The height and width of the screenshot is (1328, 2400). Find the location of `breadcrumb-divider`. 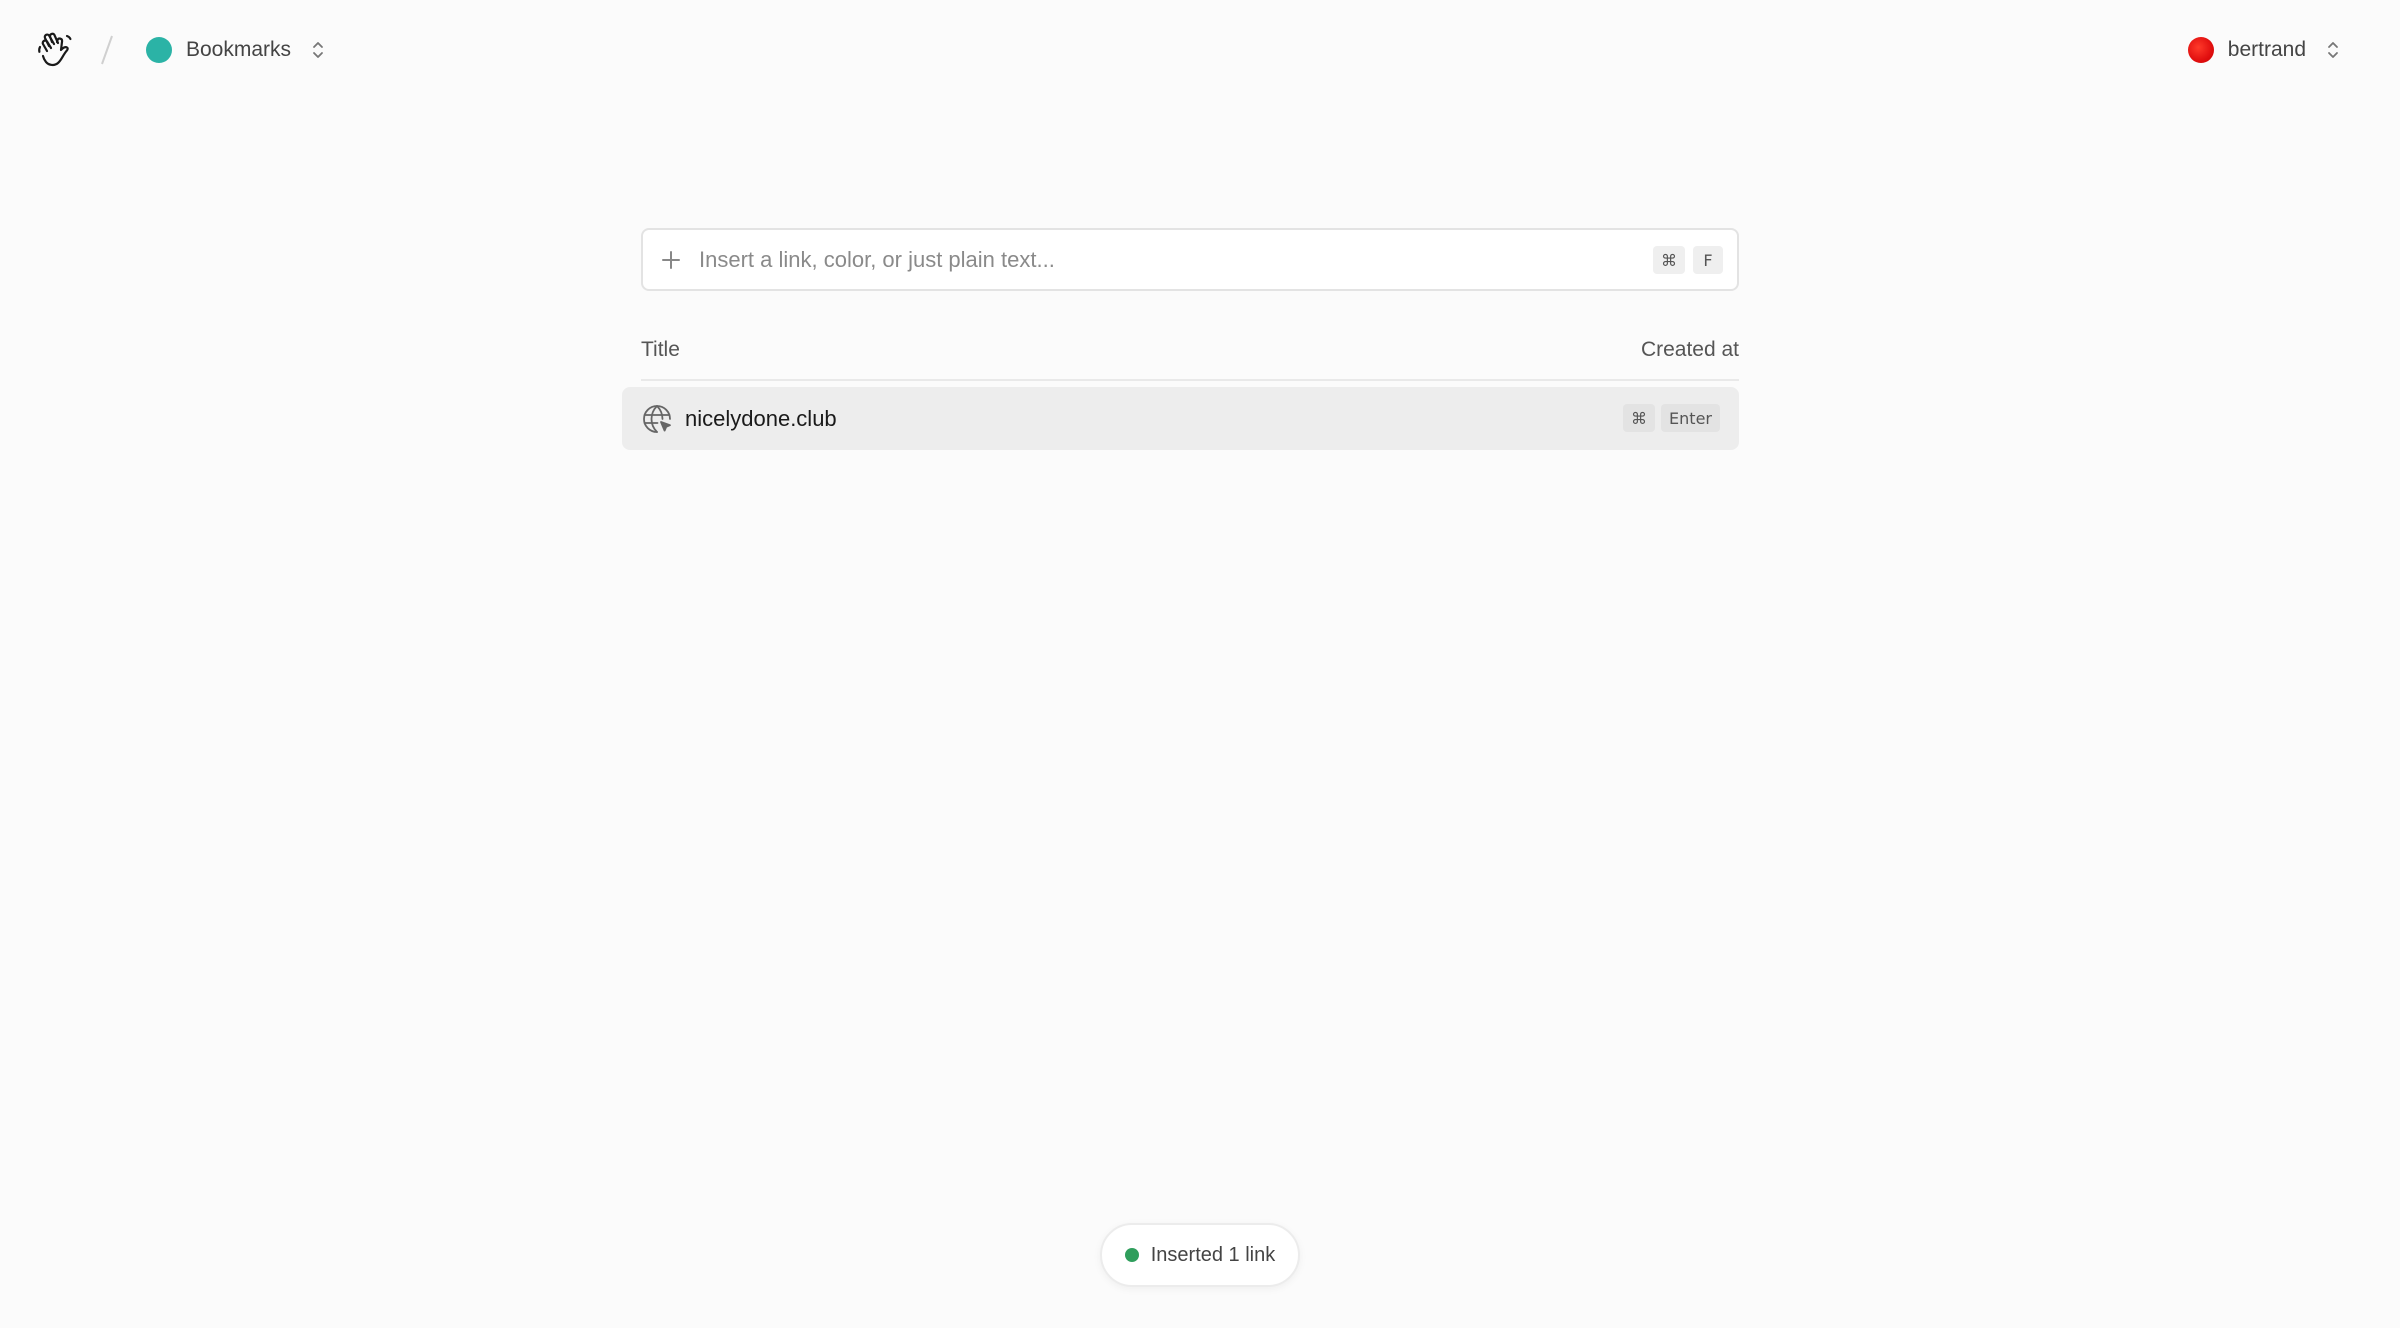

breadcrumb-divider is located at coordinates (107, 50).